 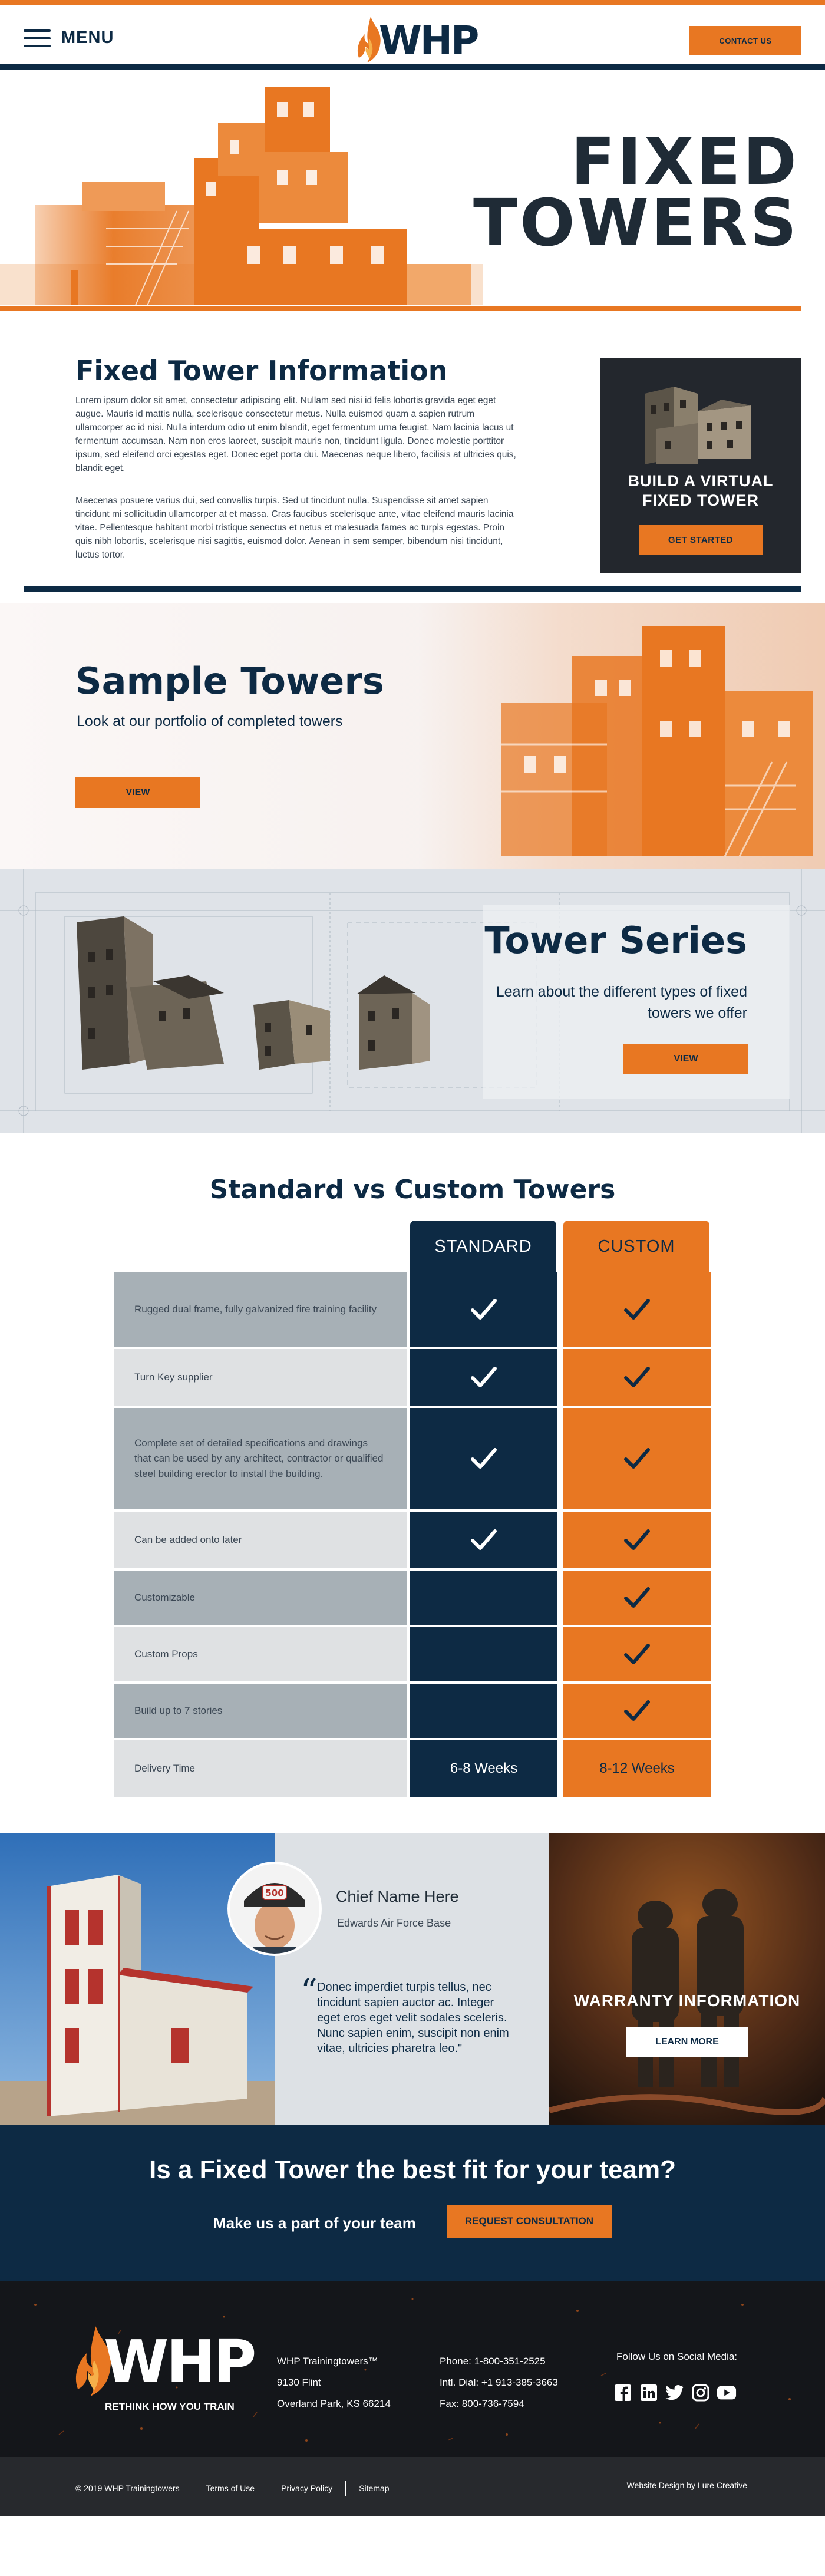 I want to click on instagram-icon, so click(x=701, y=2393).